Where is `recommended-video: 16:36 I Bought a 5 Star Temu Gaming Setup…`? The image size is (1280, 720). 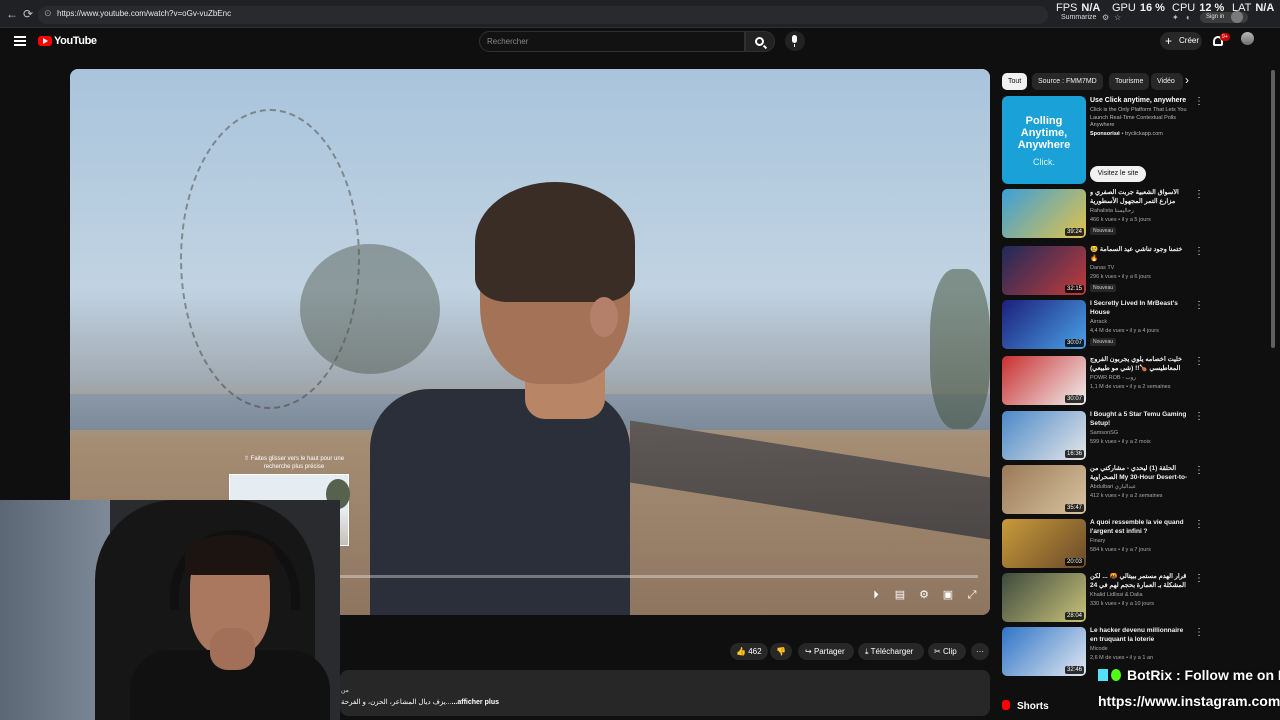 recommended-video: 16:36 I Bought a 5 Star Temu Gaming Setup… is located at coordinates (1103, 437).